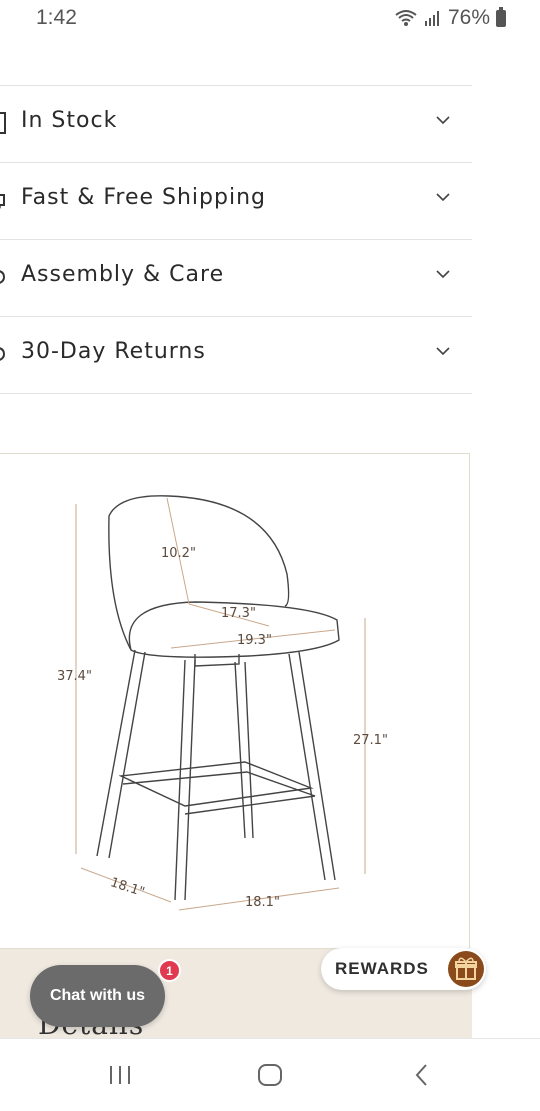  What do you see at coordinates (236, 355) in the screenshot?
I see `accordion-item-returns: 30-Day Returns` at bounding box center [236, 355].